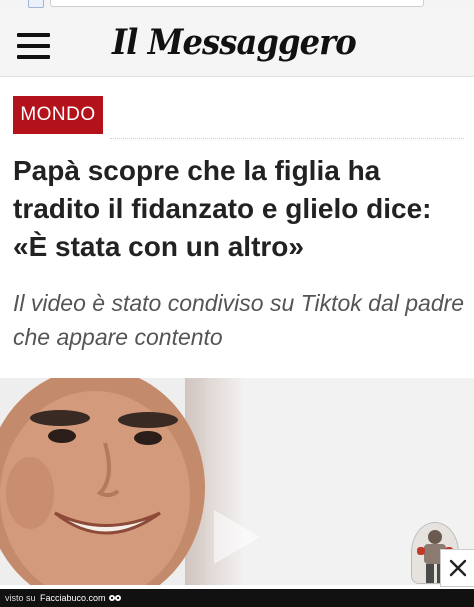  Describe the element at coordinates (115, 598) in the screenshot. I see `smiley-icon` at that location.